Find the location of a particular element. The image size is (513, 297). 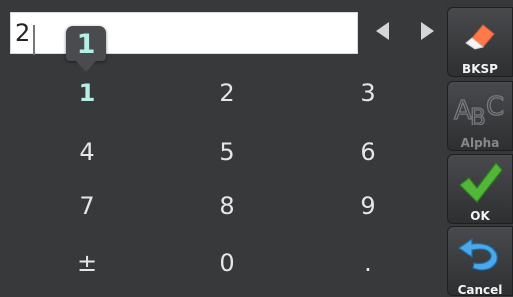

cancel-button: Cancel is located at coordinates (480, 261).